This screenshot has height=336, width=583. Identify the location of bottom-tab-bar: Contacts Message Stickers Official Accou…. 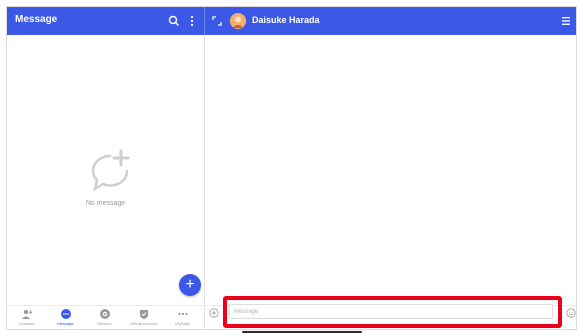
(105, 317).